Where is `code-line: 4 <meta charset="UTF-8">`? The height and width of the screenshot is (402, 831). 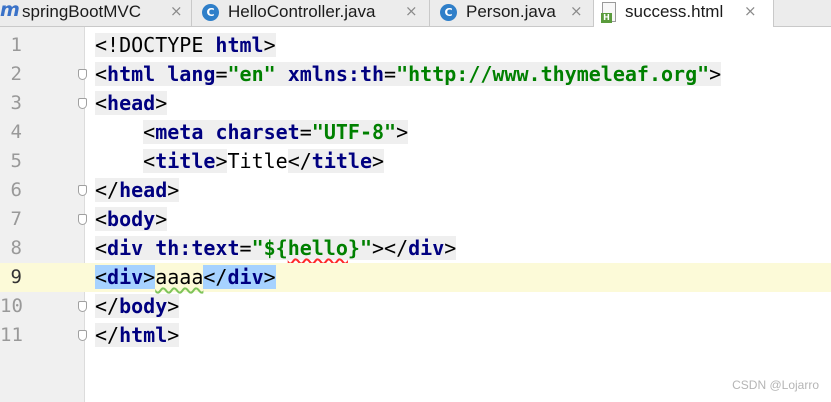 code-line: 4 <meta charset="UTF-8"> is located at coordinates (415, 132).